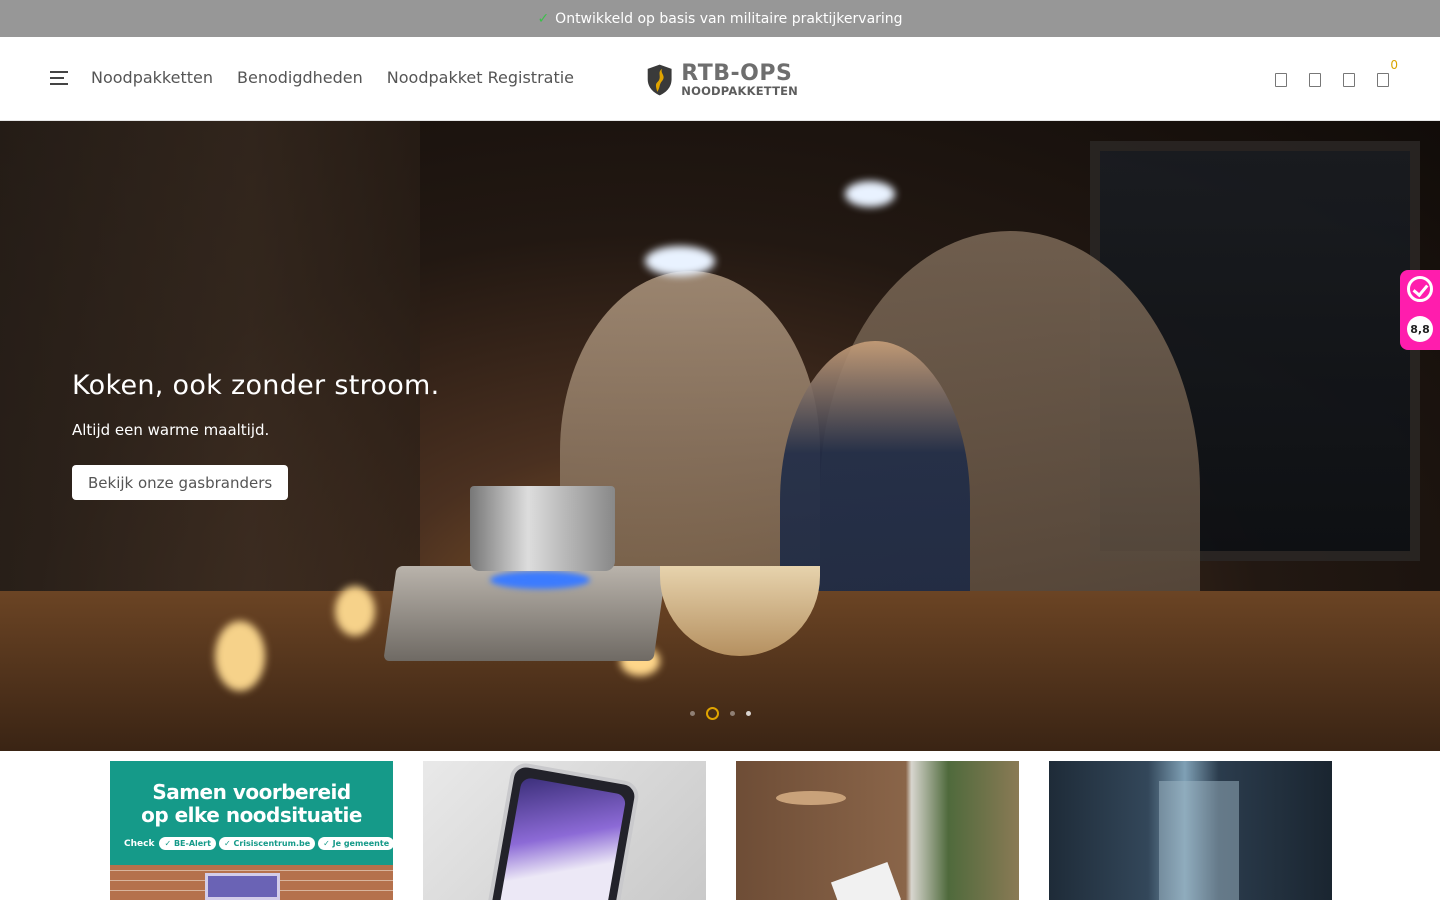 The width and height of the screenshot is (1440, 900). I want to click on cart-icon: 0, so click(1387, 72).